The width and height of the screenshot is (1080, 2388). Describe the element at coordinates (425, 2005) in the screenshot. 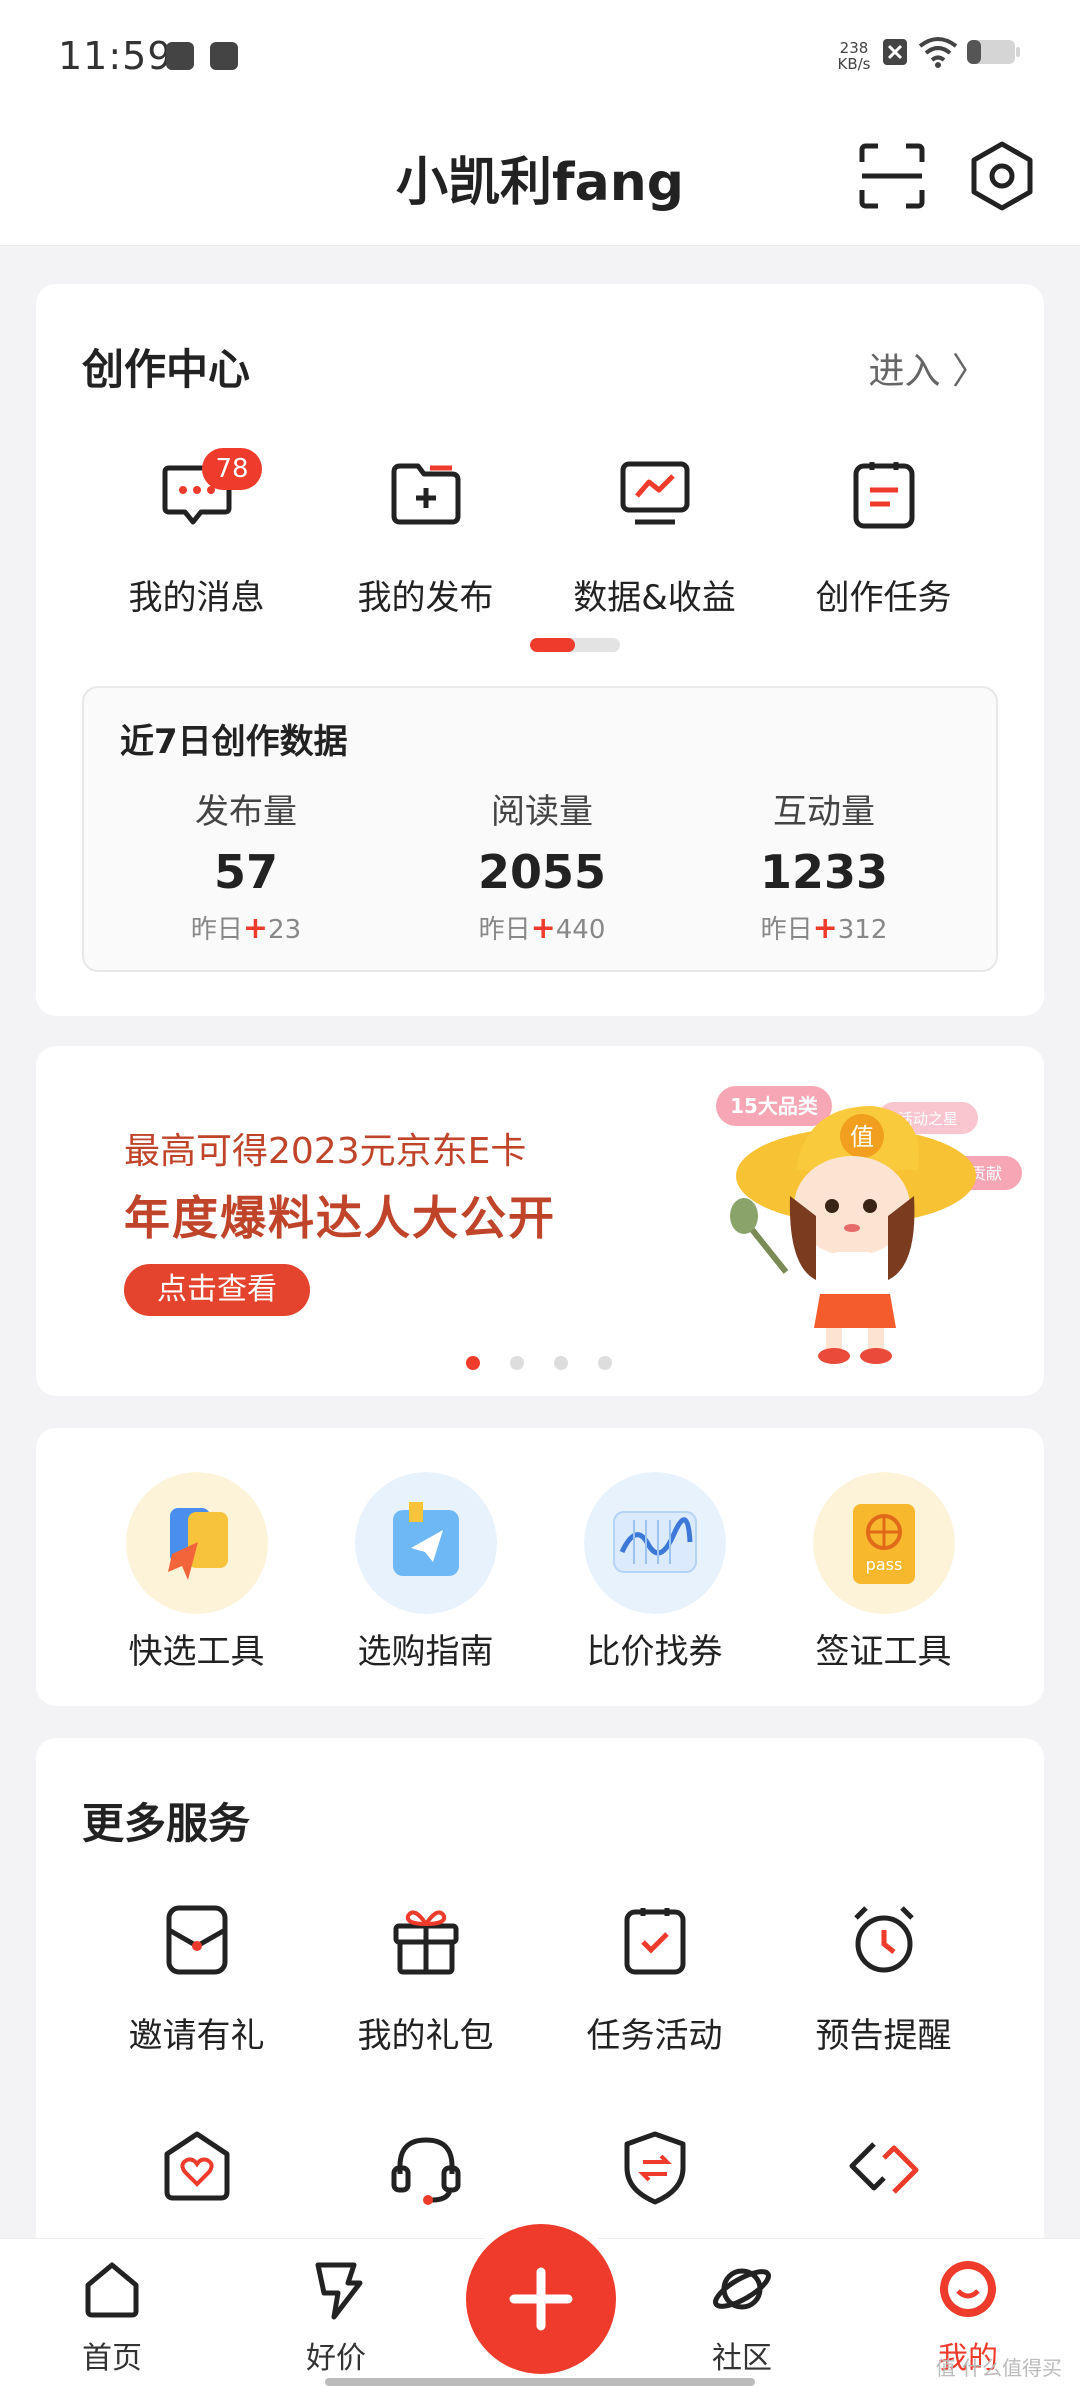

I see `my-gift-item: 我的礼包` at that location.